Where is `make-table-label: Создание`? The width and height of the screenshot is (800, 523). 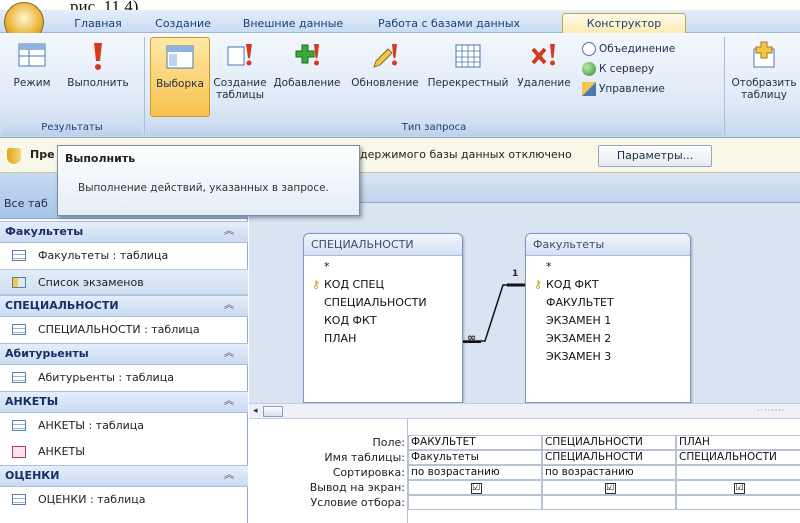 make-table-label: Создание is located at coordinates (240, 83).